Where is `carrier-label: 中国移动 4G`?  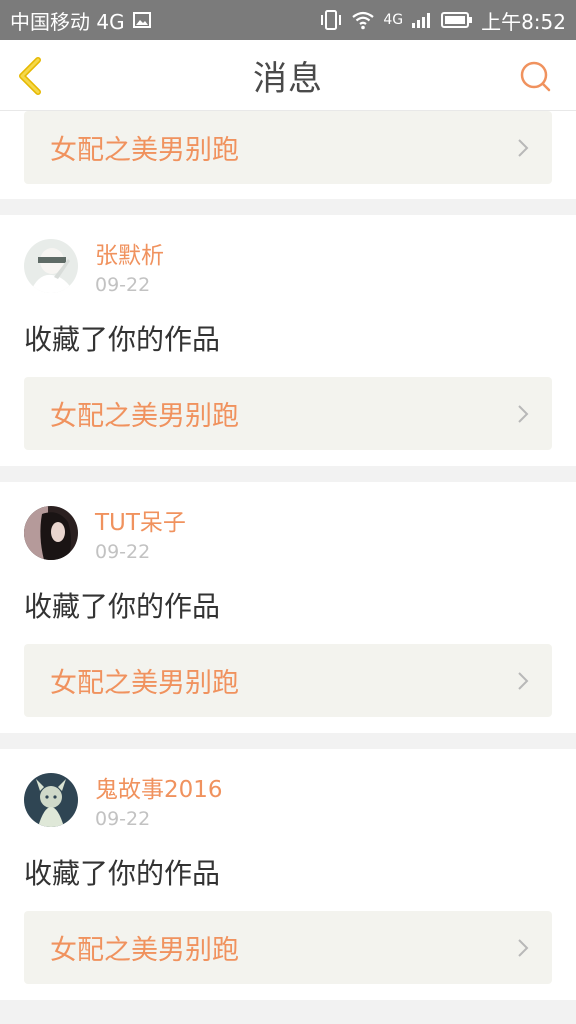
carrier-label: 中国移动 4G is located at coordinates (67, 21).